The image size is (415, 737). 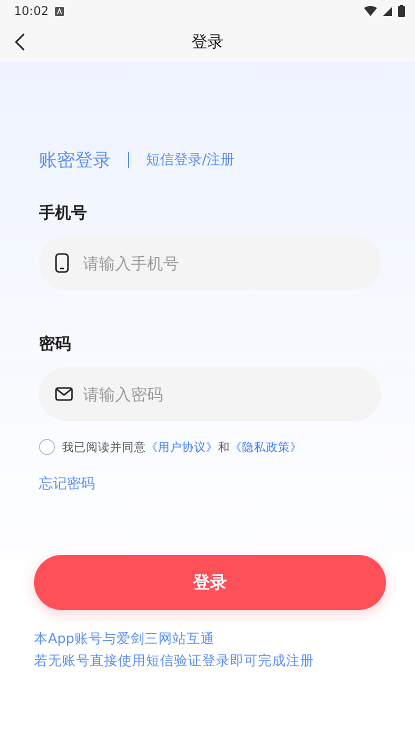 I want to click on login-tab: 账密登录, so click(x=75, y=160).